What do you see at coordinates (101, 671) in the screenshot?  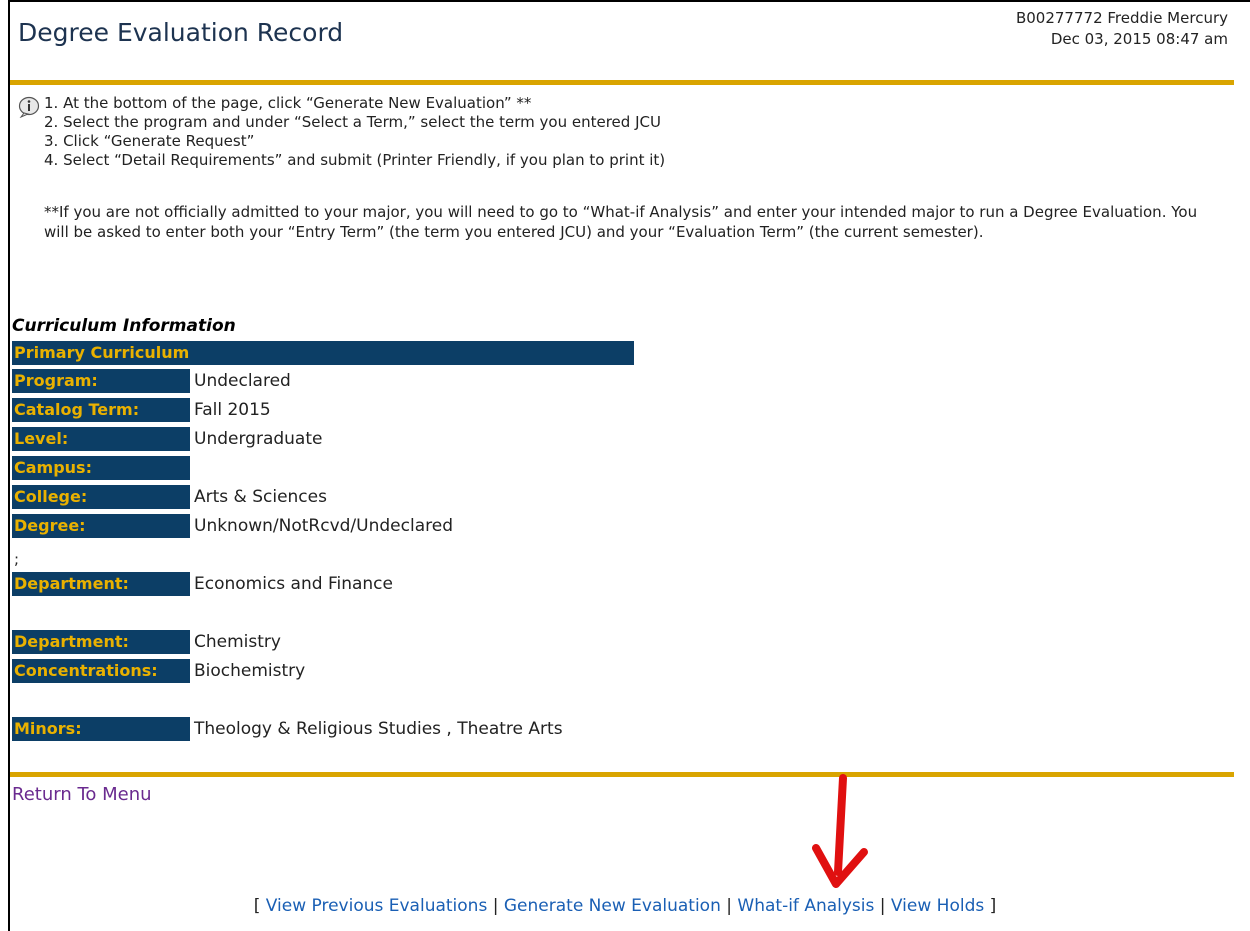 I see `concentrations-label: Concentrations:` at bounding box center [101, 671].